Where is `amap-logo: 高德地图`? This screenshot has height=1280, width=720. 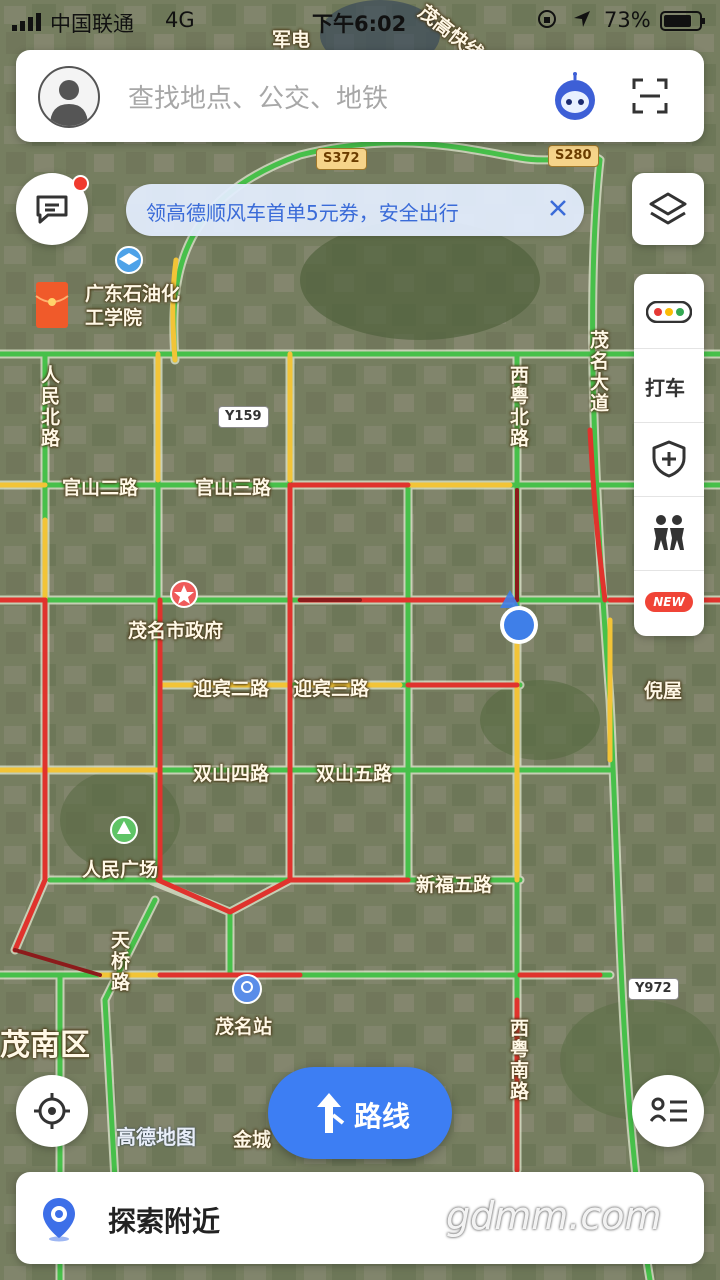 amap-logo: 高德地图 is located at coordinates (156, 1137).